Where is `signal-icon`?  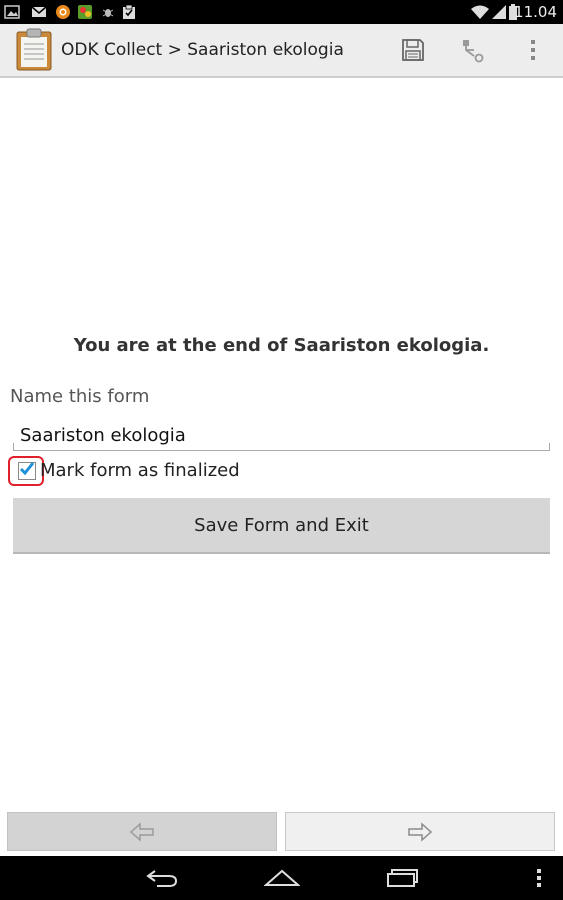
signal-icon is located at coordinates (499, 12).